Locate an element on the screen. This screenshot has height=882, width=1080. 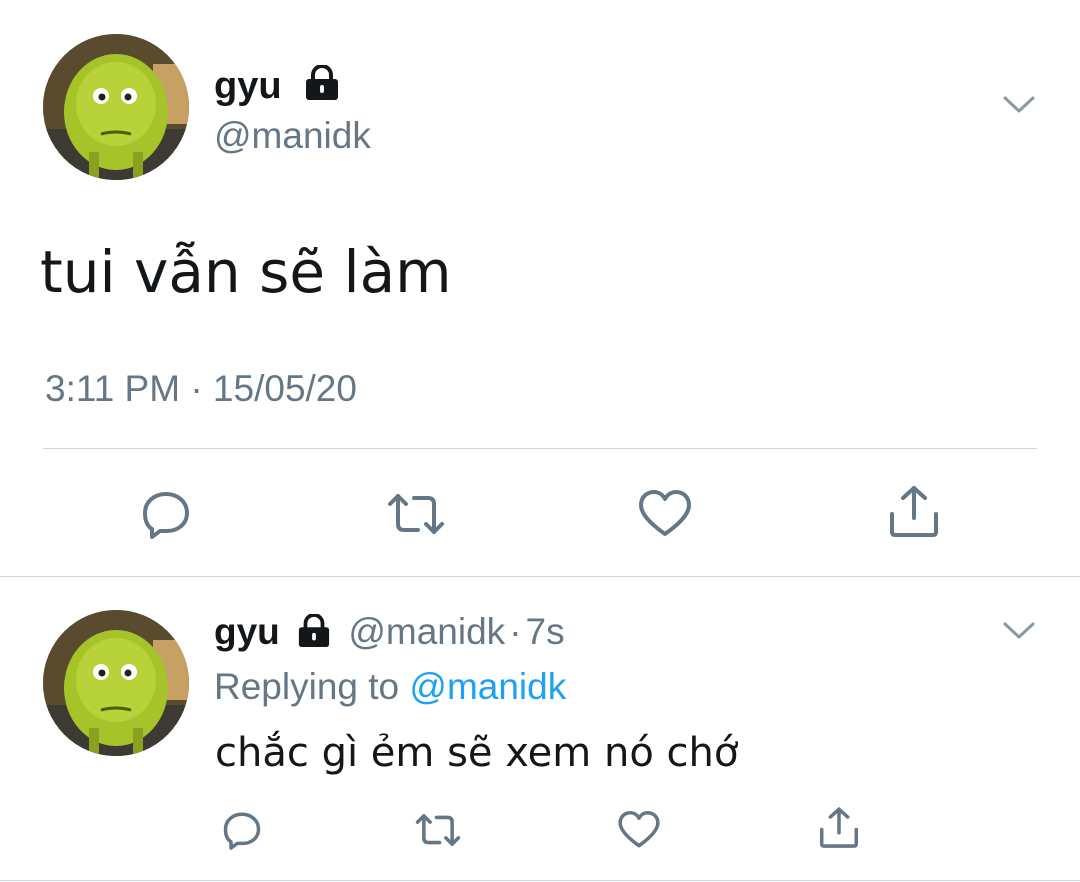
reply-header: gyu @manidk · 7s is located at coordinates (389, 632).